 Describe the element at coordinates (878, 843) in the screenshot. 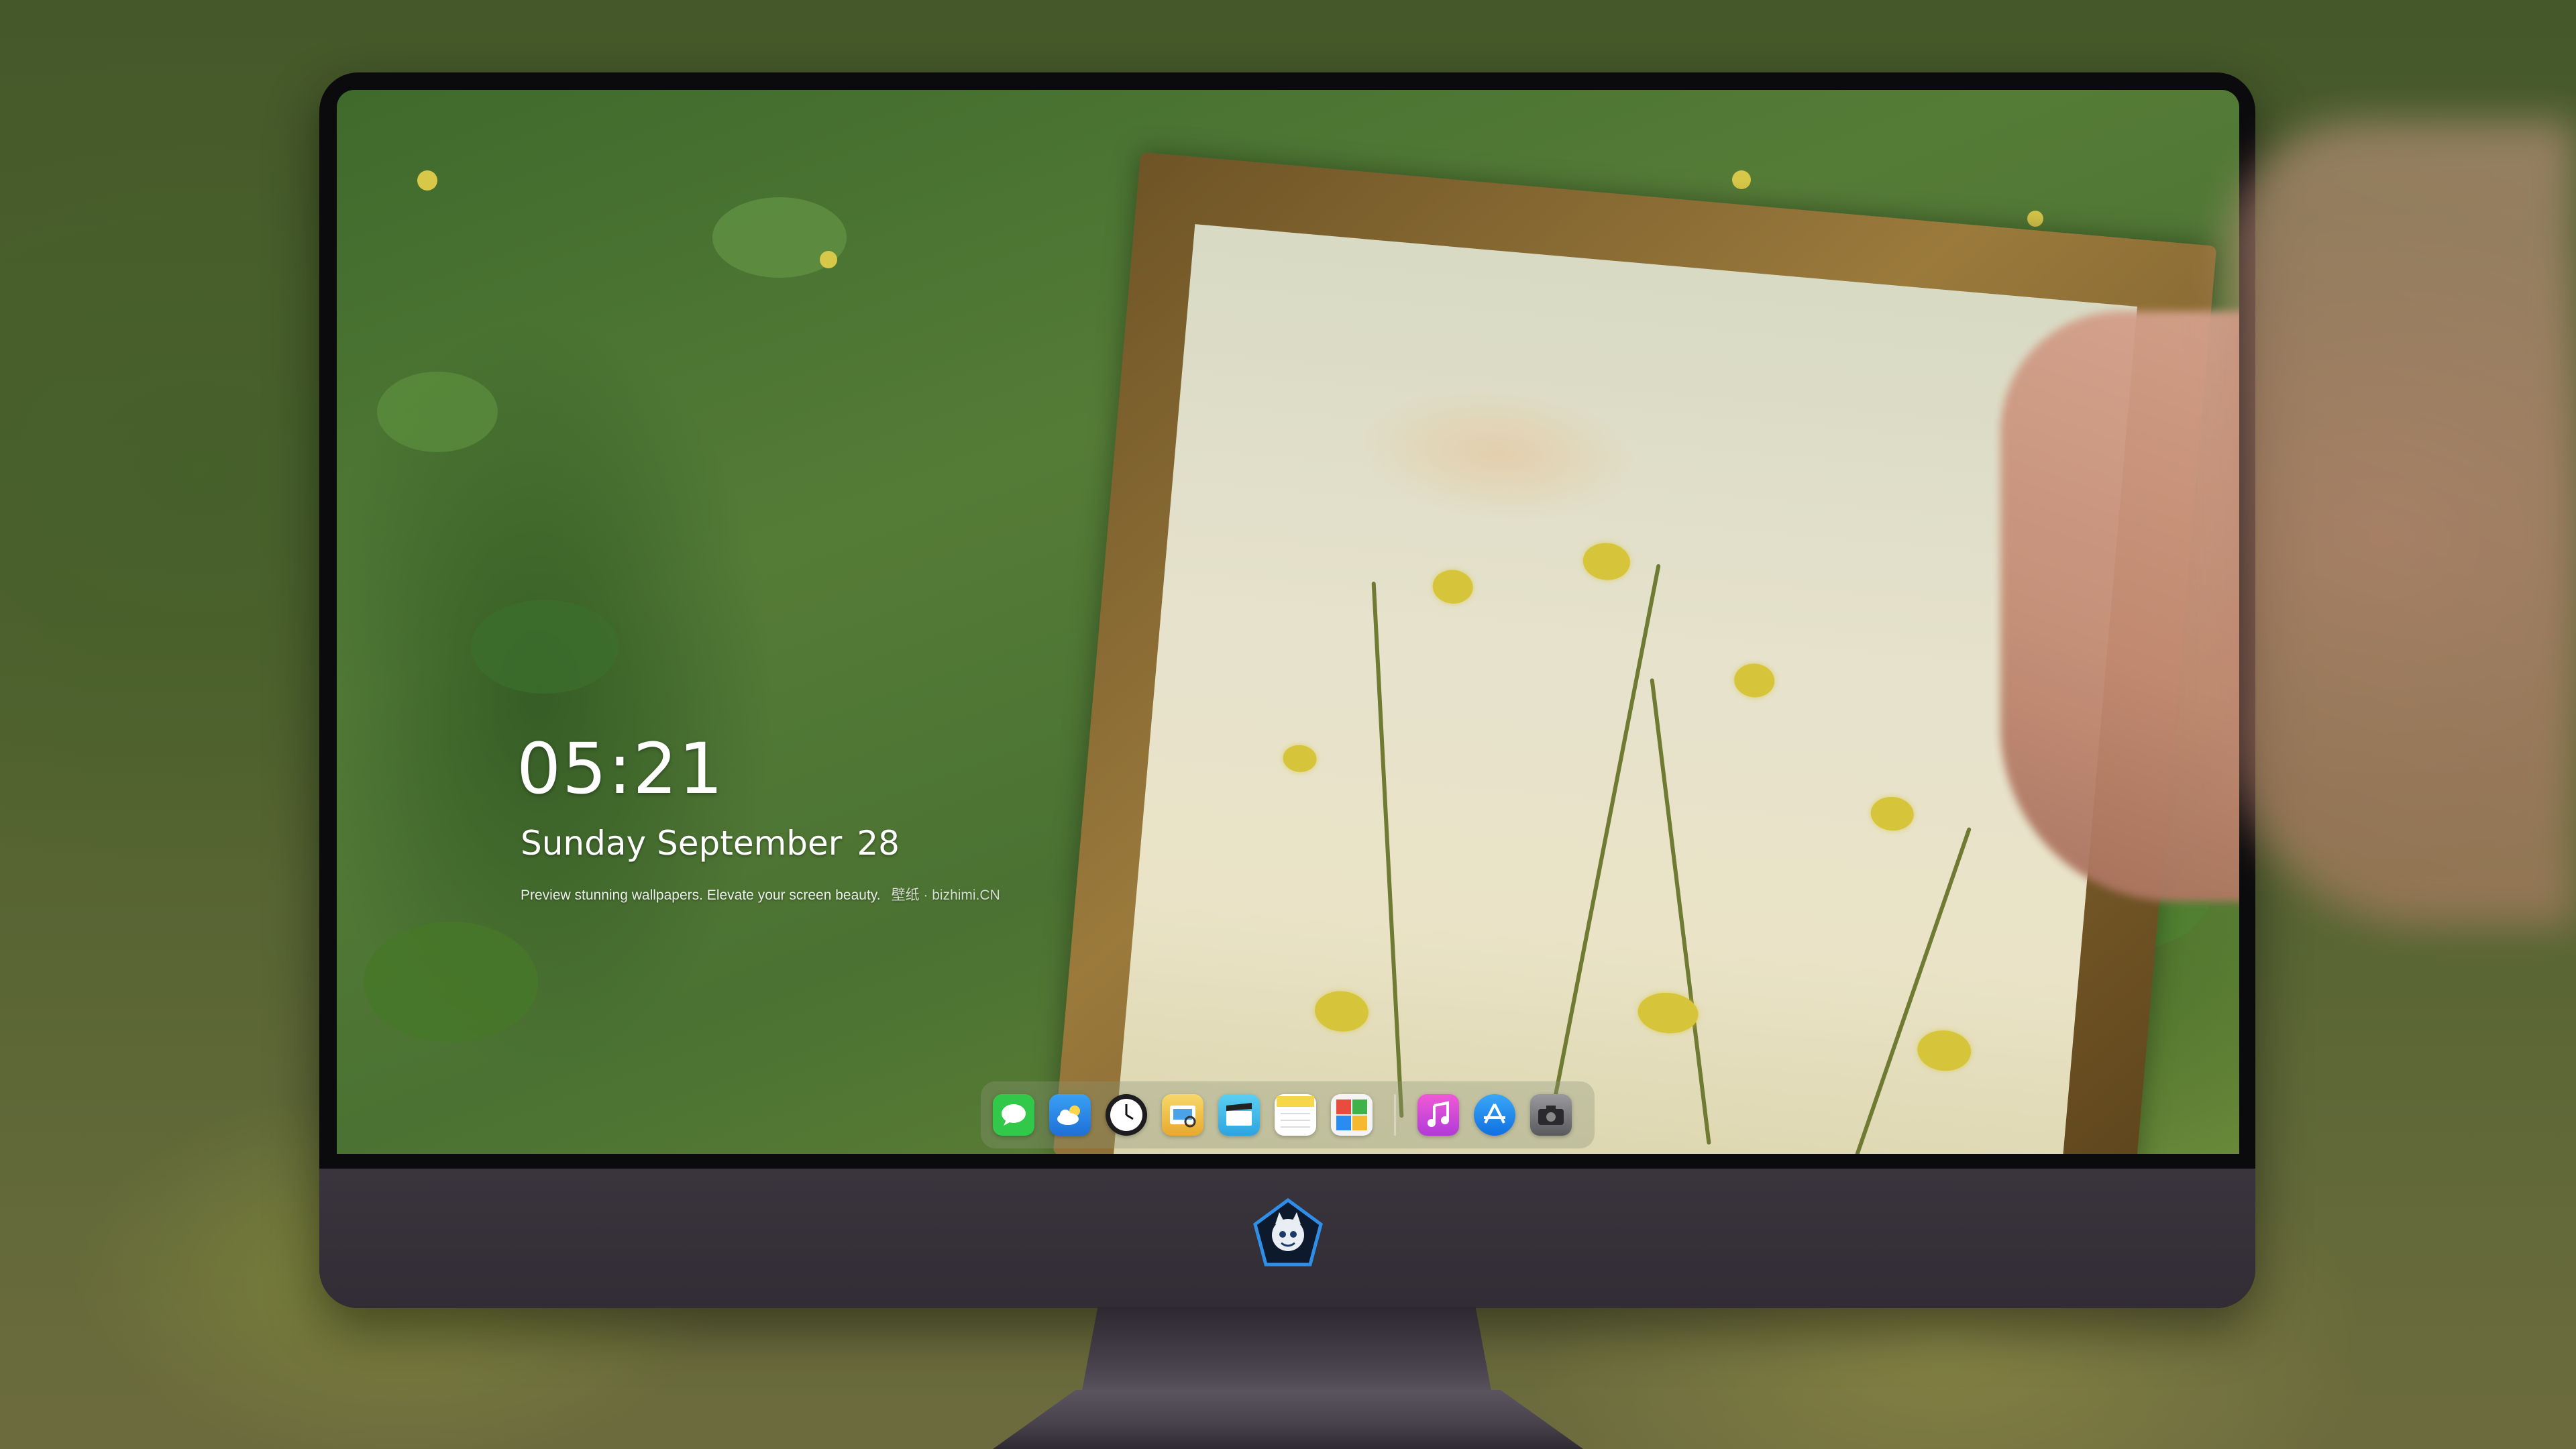

I see `date-day: 28` at that location.